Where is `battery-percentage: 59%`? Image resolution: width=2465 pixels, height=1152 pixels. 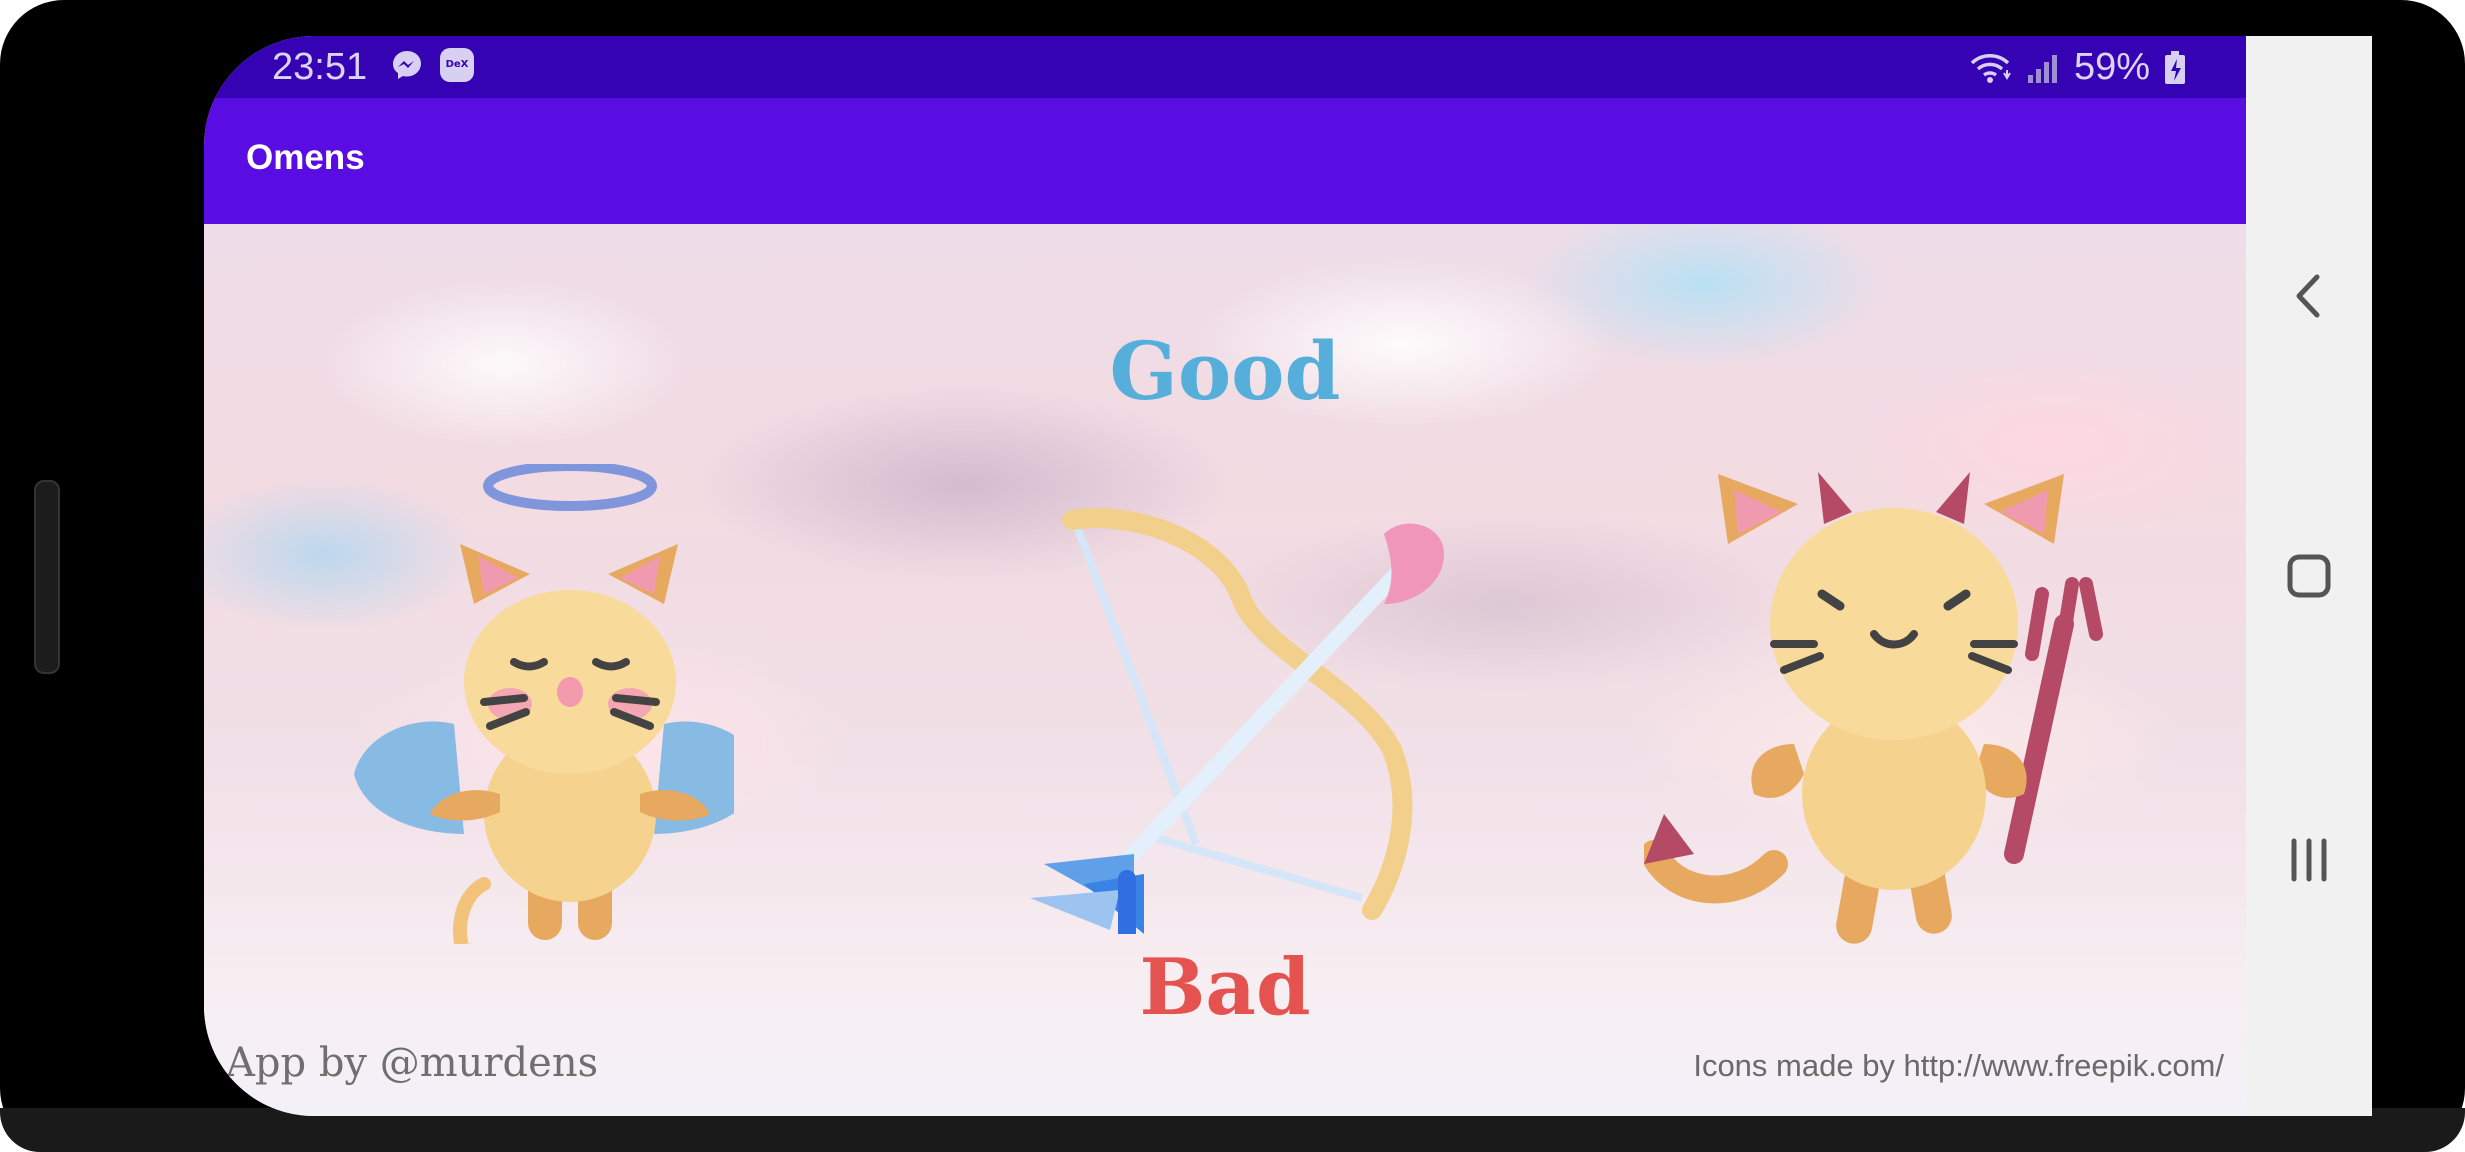 battery-percentage: 59% is located at coordinates (2111, 67).